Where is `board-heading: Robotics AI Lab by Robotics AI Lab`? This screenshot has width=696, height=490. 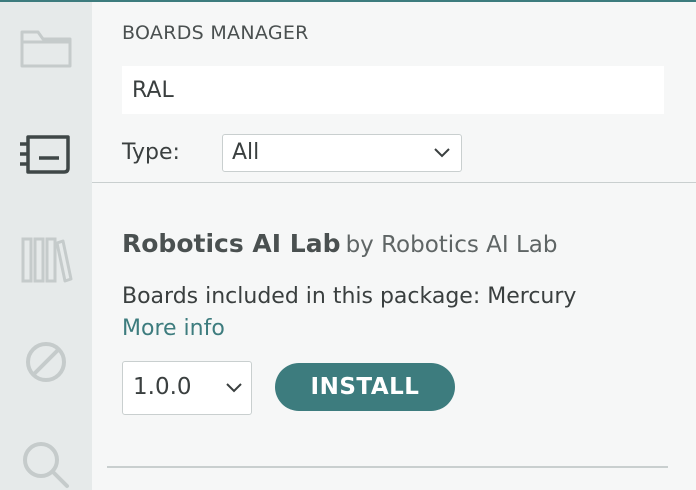 board-heading: Robotics AI Lab by Robotics AI Lab is located at coordinates (339, 243).